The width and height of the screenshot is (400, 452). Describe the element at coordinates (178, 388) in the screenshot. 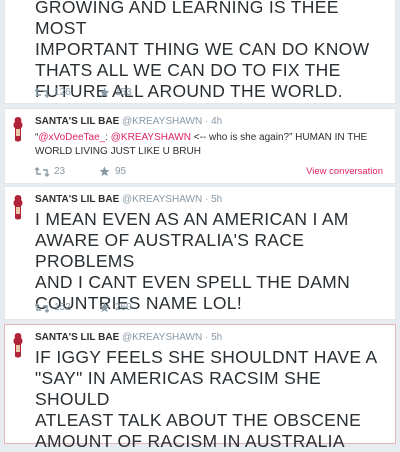

I see `tweet-4-line-2: "SAY" IN AMERICAS RACSIM SHE SHOULD` at that location.